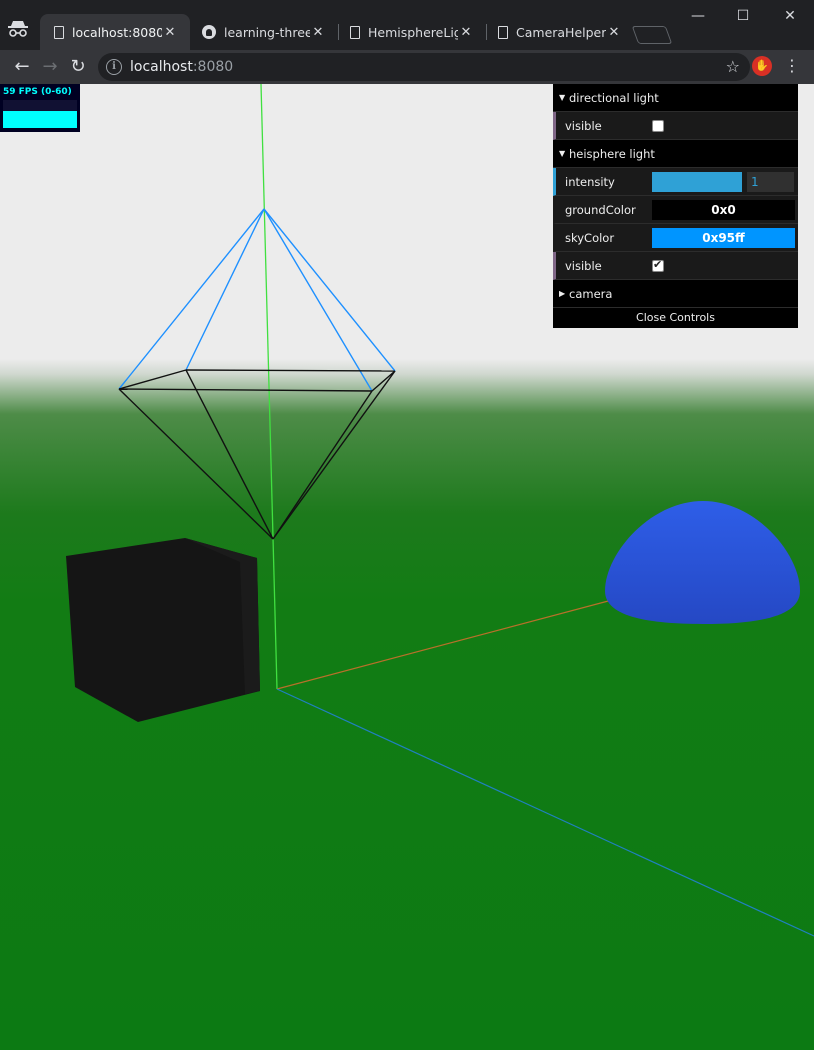  Describe the element at coordinates (723, 237) in the screenshot. I see `sky-color-input: 0x95ff` at that location.